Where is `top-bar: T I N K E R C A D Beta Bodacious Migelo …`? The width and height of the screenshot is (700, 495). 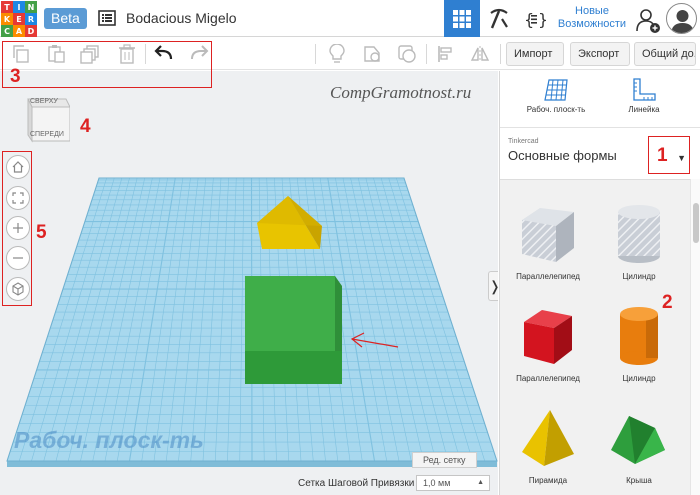
top-bar: T I N K E R C A D Beta Bodacious Migelo … is located at coordinates (350, 18).